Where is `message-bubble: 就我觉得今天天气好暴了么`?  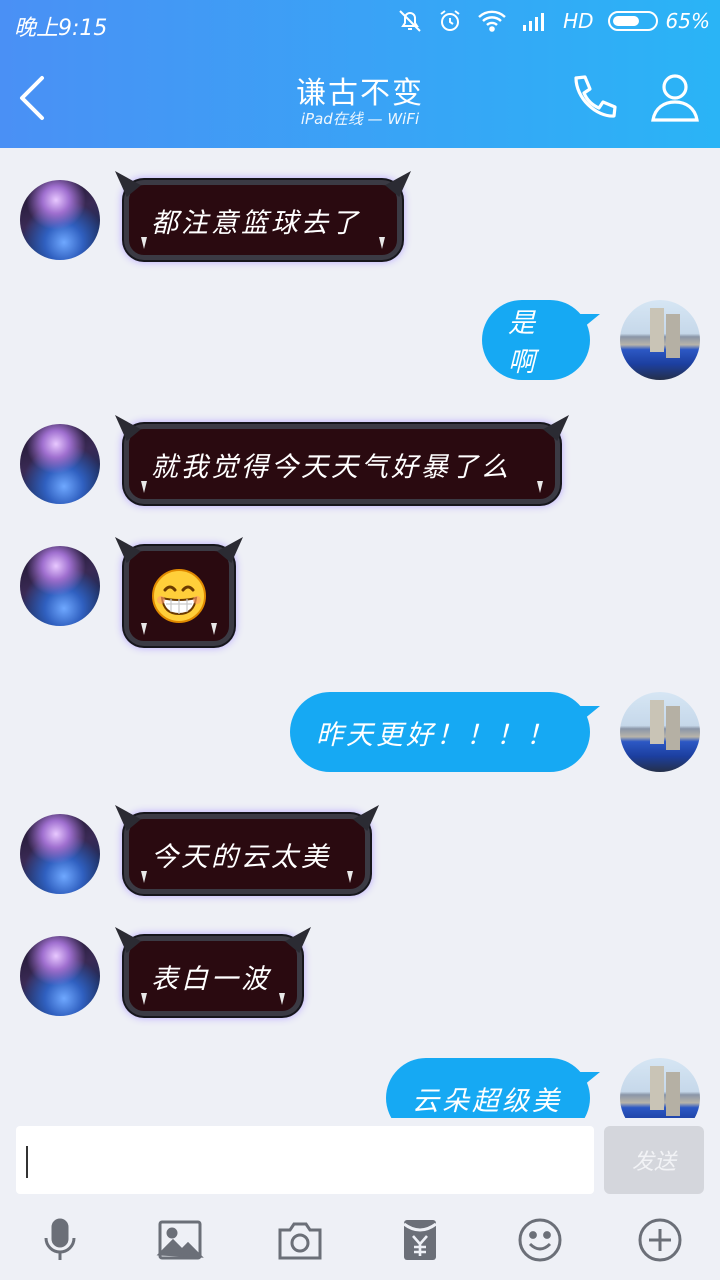 message-bubble: 就我觉得今天天气好暴了么 is located at coordinates (342, 464).